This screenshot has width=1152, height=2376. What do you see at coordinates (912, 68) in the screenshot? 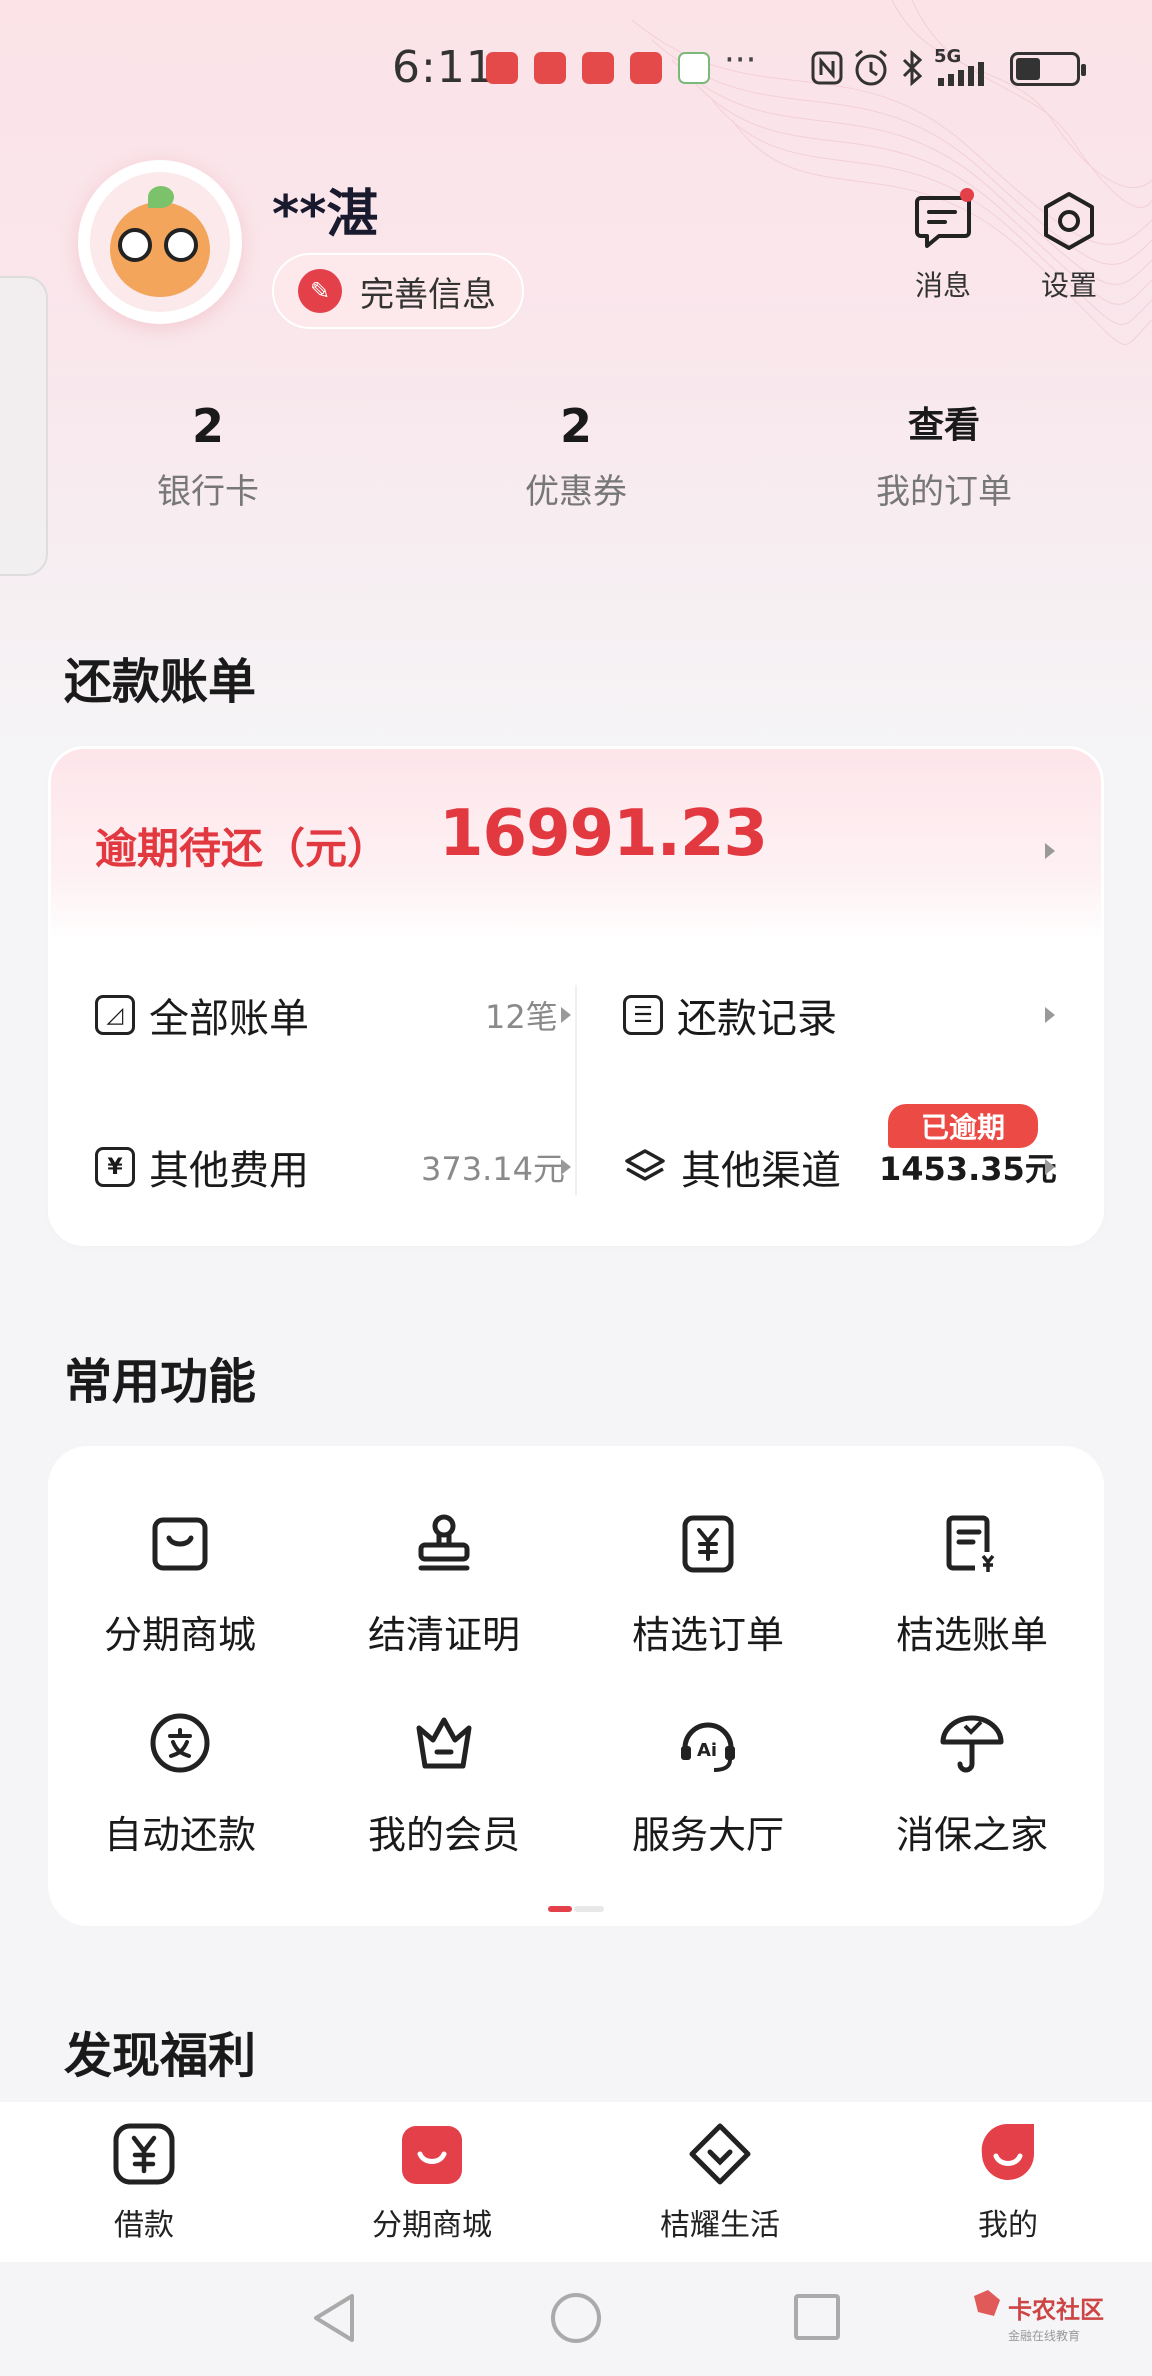
I see `bluetooth-icon` at bounding box center [912, 68].